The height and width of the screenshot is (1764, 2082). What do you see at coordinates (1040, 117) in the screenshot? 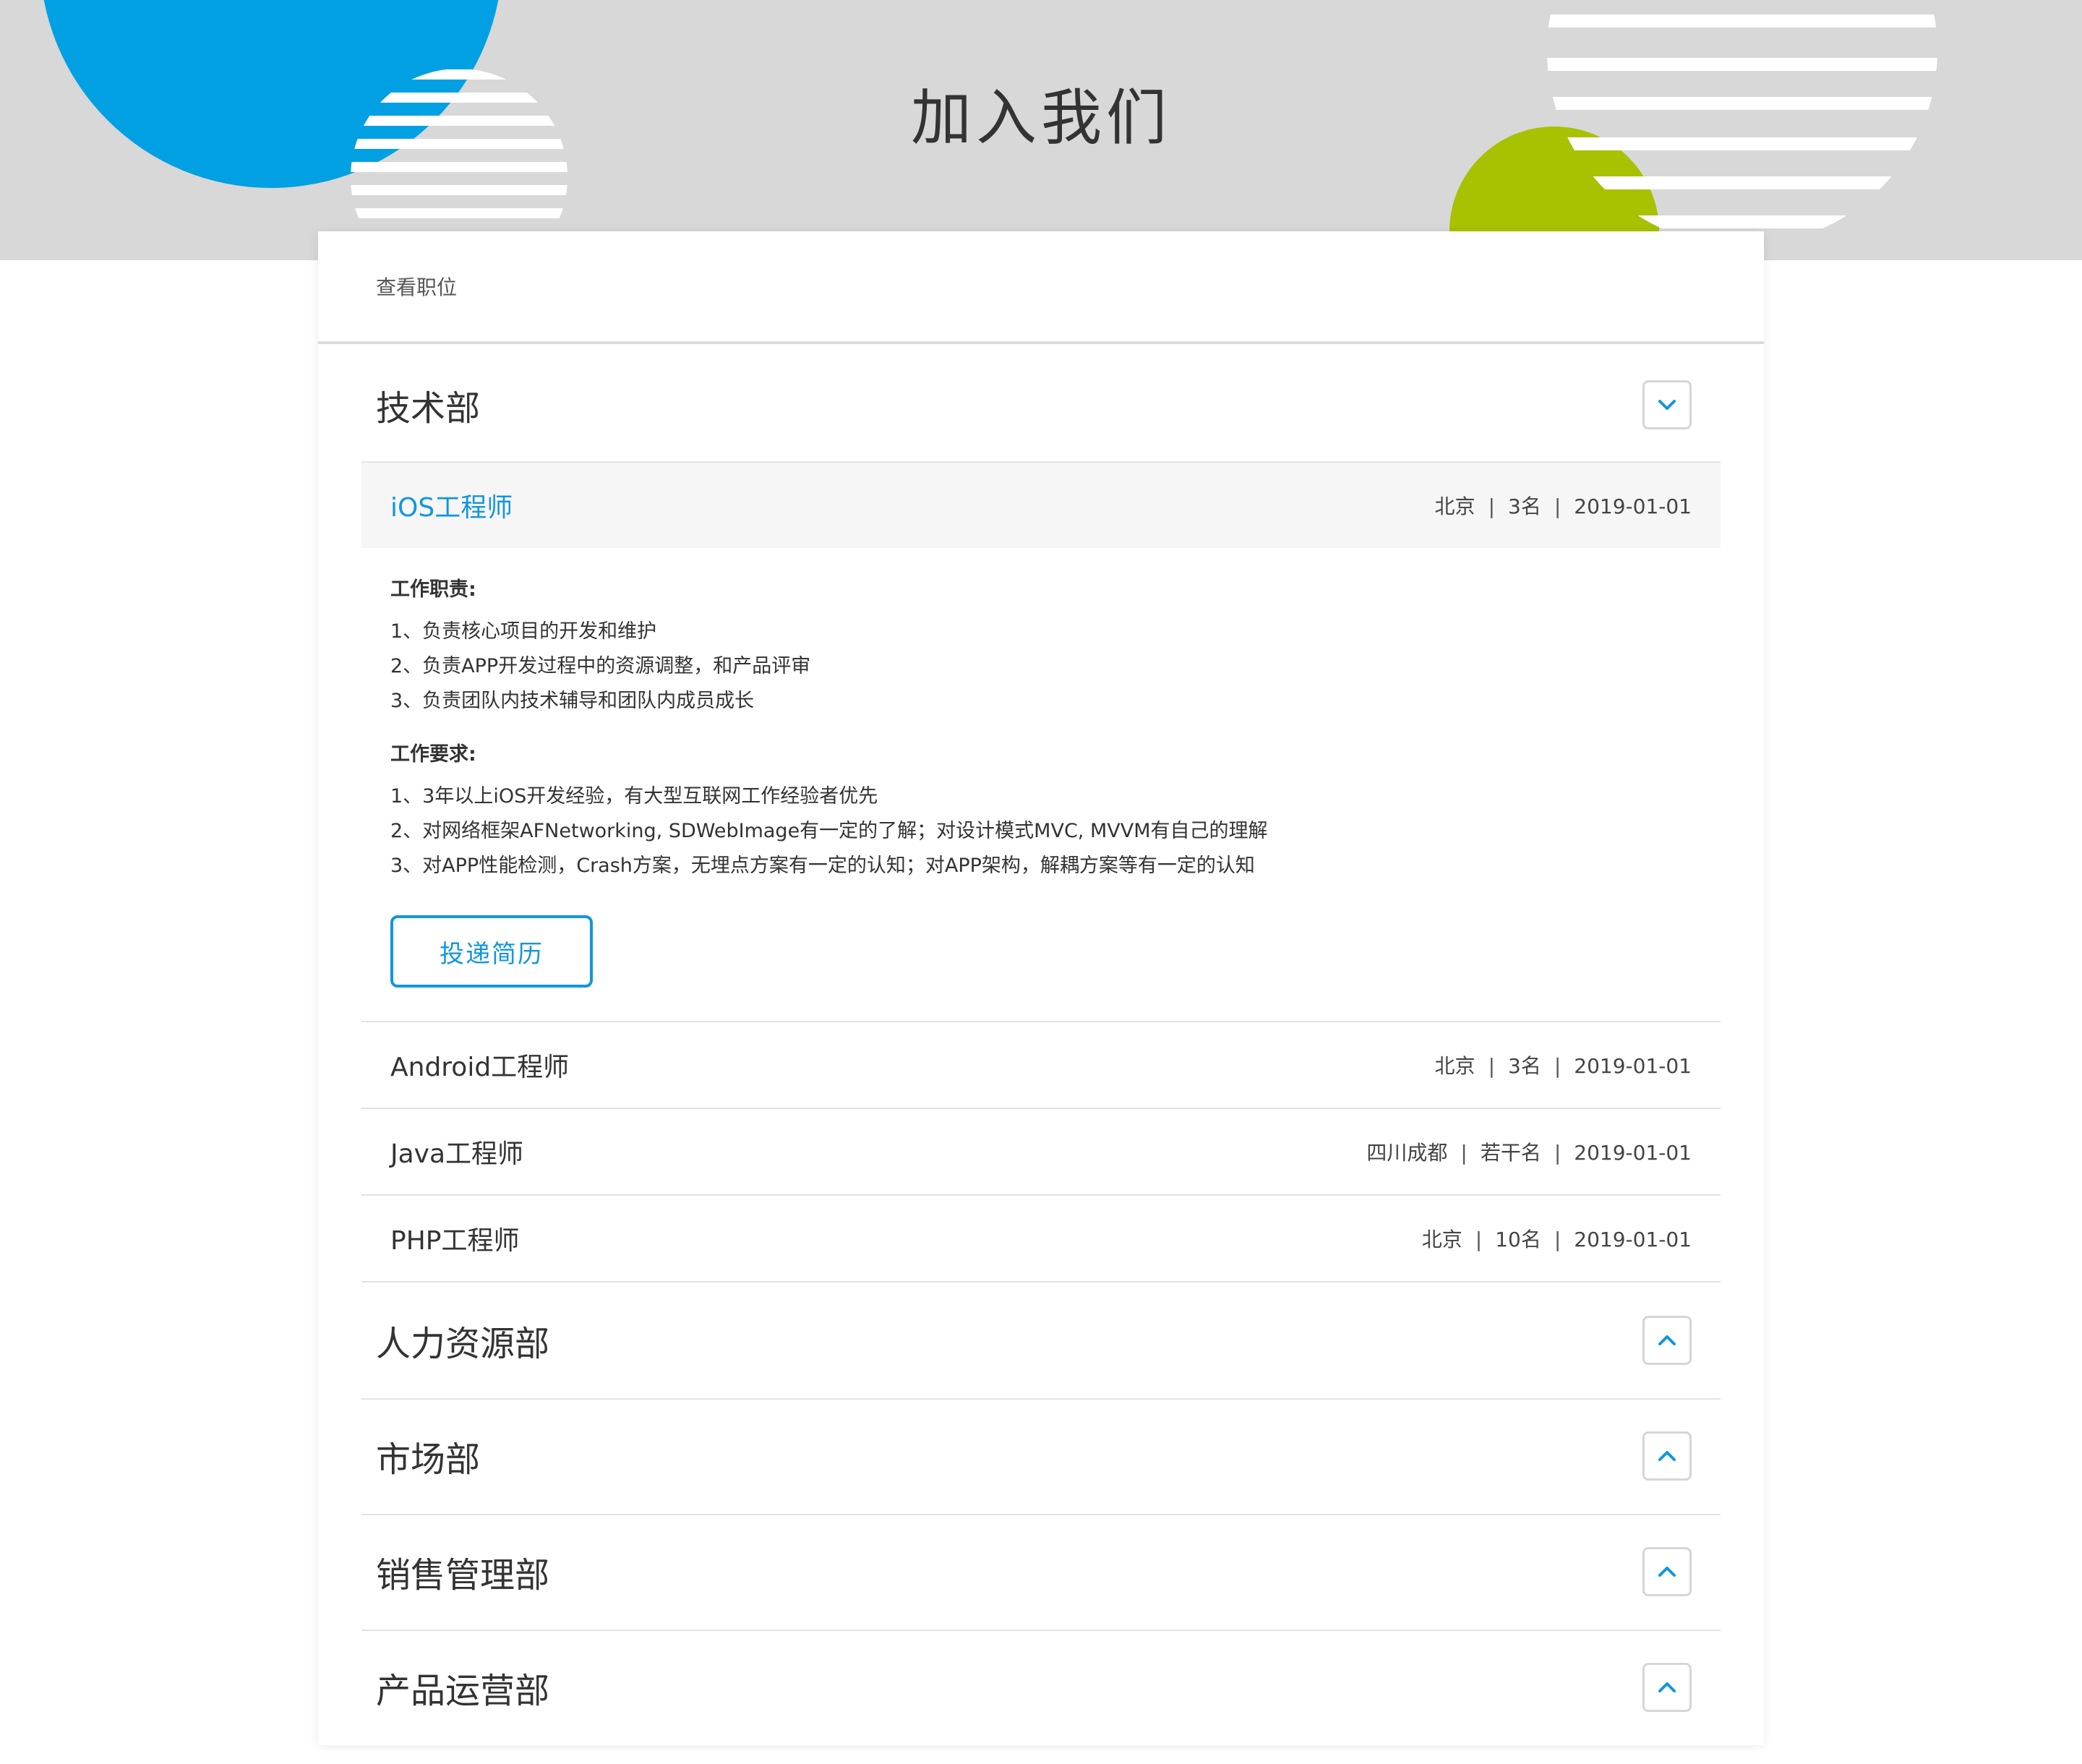
I see `page-title: 加入我们` at bounding box center [1040, 117].